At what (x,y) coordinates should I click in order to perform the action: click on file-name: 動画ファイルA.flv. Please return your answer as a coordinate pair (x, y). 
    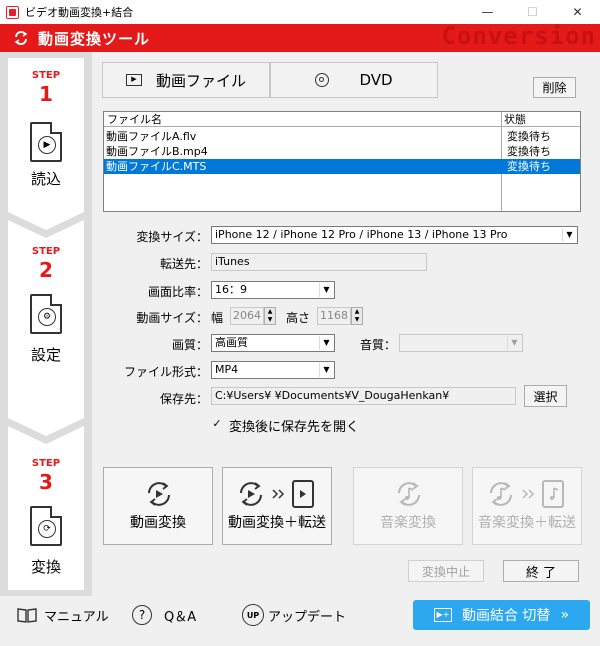
    Looking at the image, I should click on (151, 136).